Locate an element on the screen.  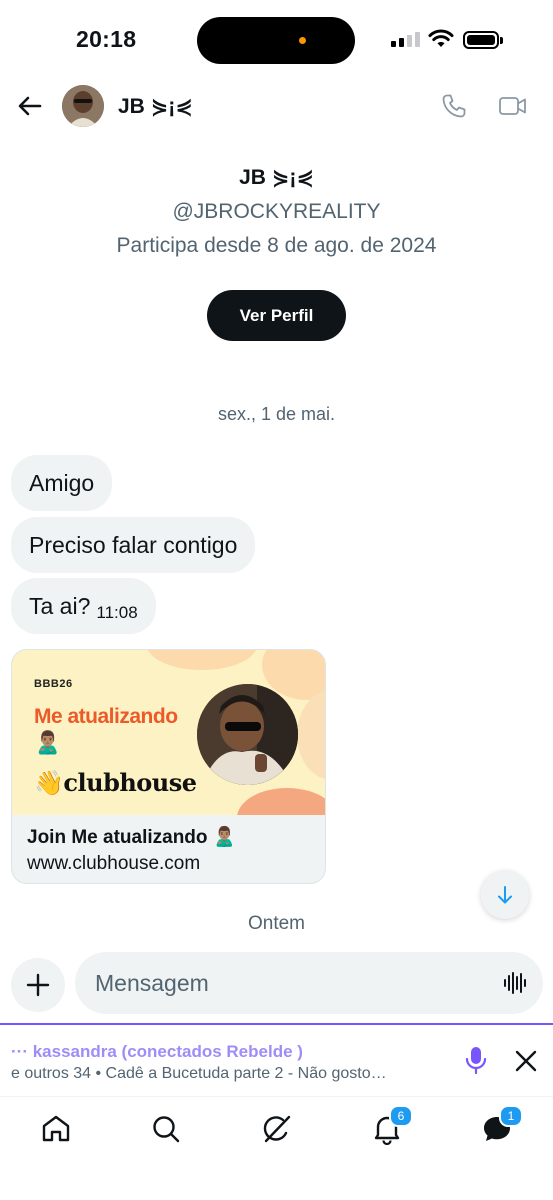
dynamic-island is located at coordinates (276, 40).